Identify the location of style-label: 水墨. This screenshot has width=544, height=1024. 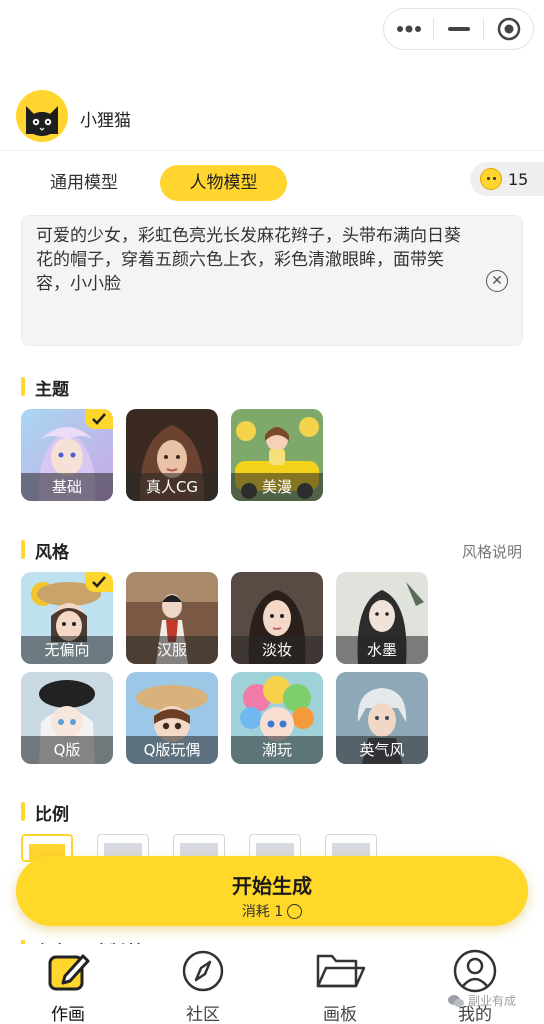
(382, 650).